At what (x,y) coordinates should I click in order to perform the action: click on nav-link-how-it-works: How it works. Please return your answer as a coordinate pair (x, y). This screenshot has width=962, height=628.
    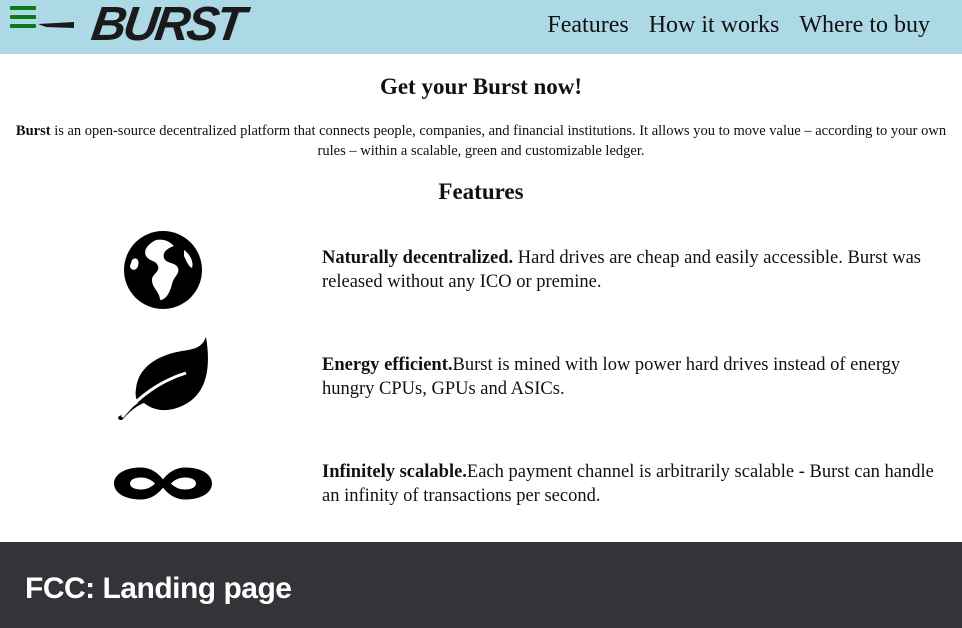
    Looking at the image, I should click on (714, 25).